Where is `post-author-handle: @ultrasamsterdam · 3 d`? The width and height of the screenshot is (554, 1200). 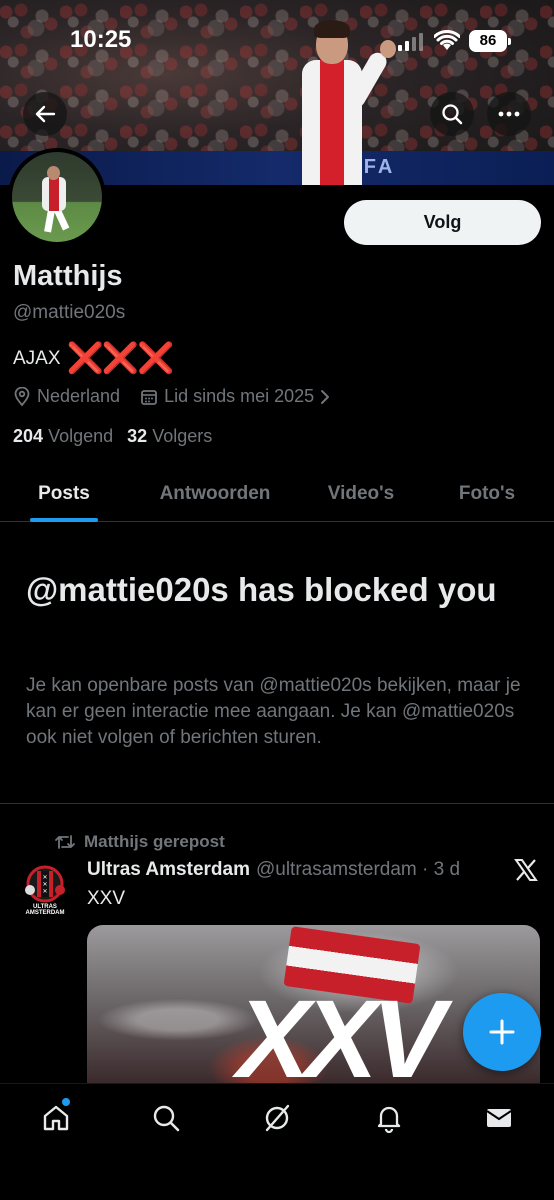 post-author-handle: @ultrasamsterdam · 3 d is located at coordinates (358, 870).